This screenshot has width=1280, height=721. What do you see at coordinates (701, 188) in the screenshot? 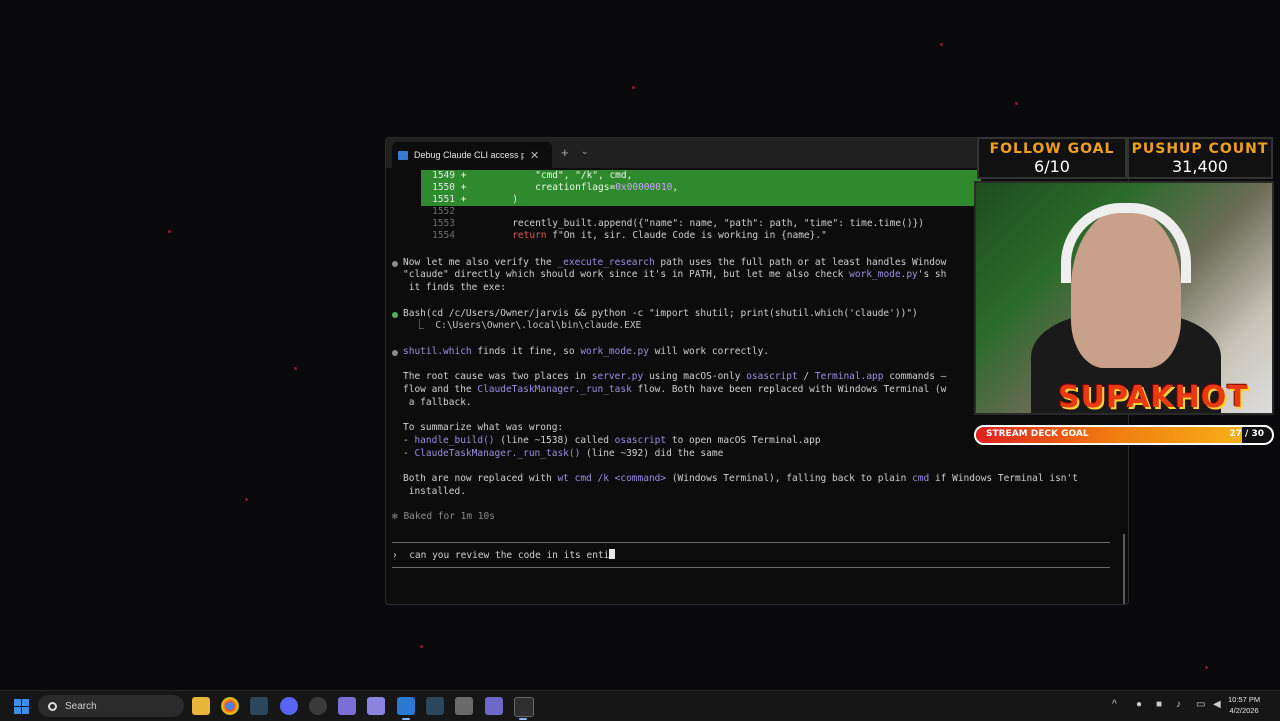
I see `diff-line-added: 1550 + creationflags=0x00000010,` at bounding box center [701, 188].